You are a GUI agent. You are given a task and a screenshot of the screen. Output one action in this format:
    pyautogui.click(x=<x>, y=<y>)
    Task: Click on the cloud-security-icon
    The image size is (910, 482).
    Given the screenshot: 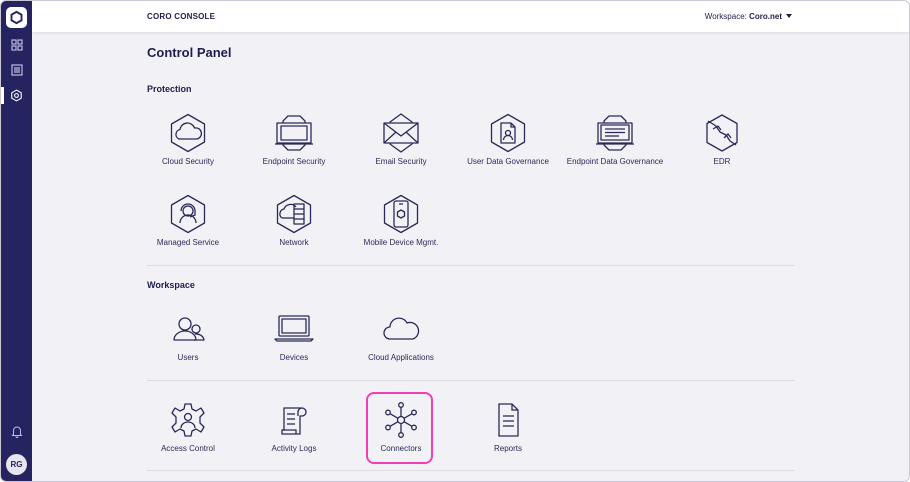 What is the action you would take?
    pyautogui.click(x=188, y=133)
    